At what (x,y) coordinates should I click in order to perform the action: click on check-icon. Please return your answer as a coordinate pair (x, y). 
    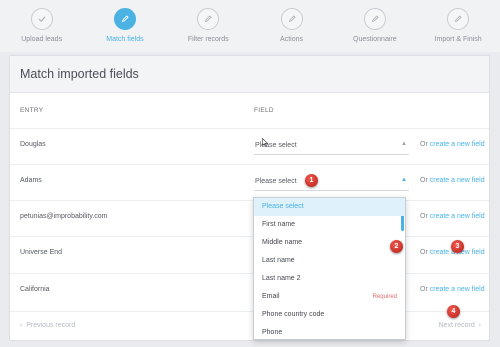
    Looking at the image, I should click on (41, 19).